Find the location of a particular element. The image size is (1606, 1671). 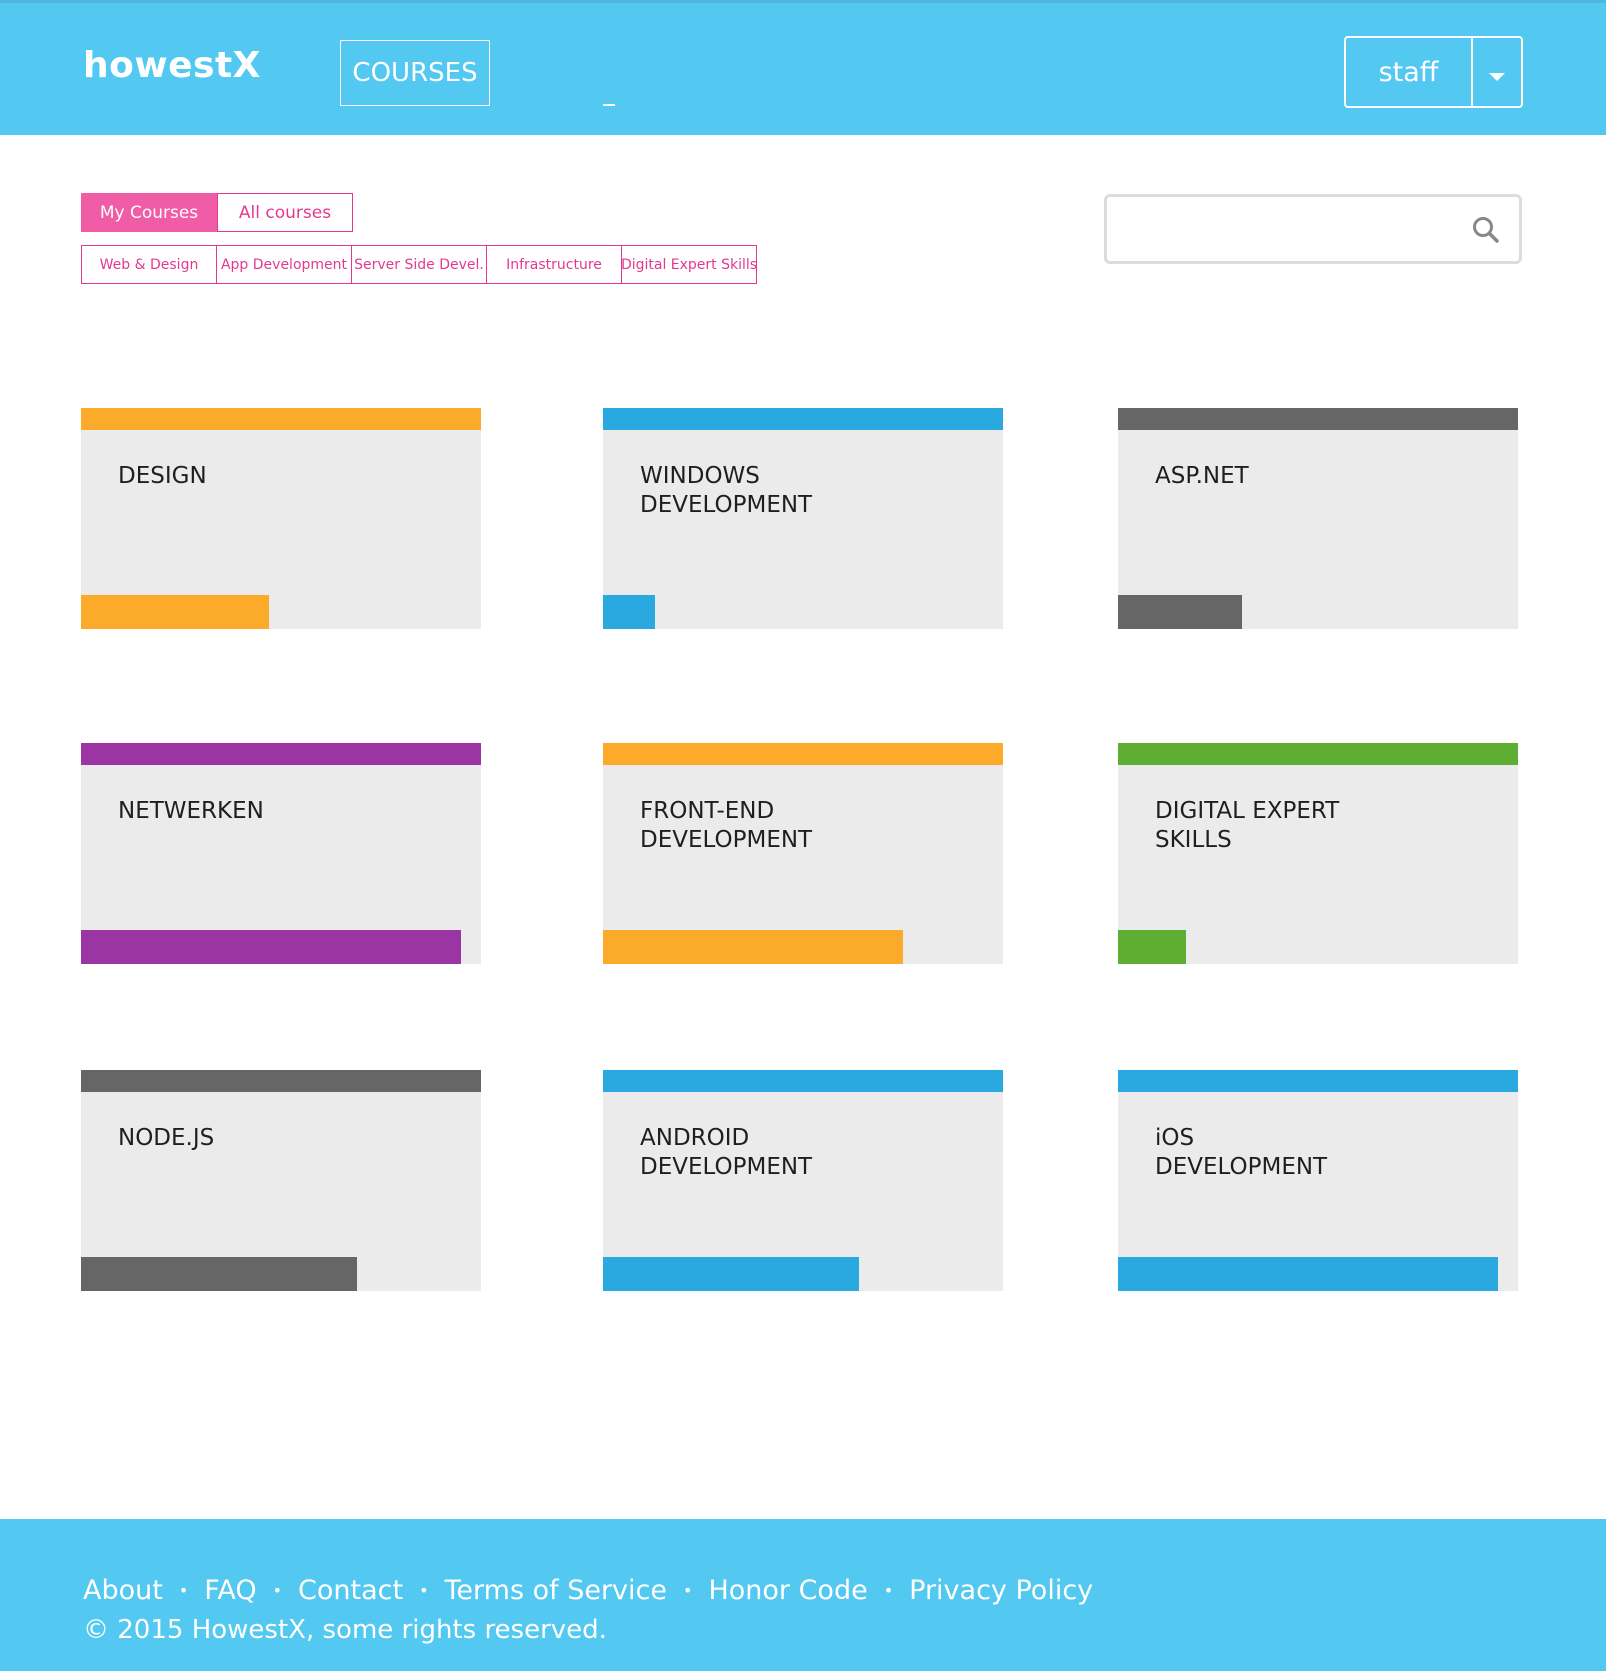

course-title: WINDOWS DEVELOPMENT is located at coordinates (726, 490).